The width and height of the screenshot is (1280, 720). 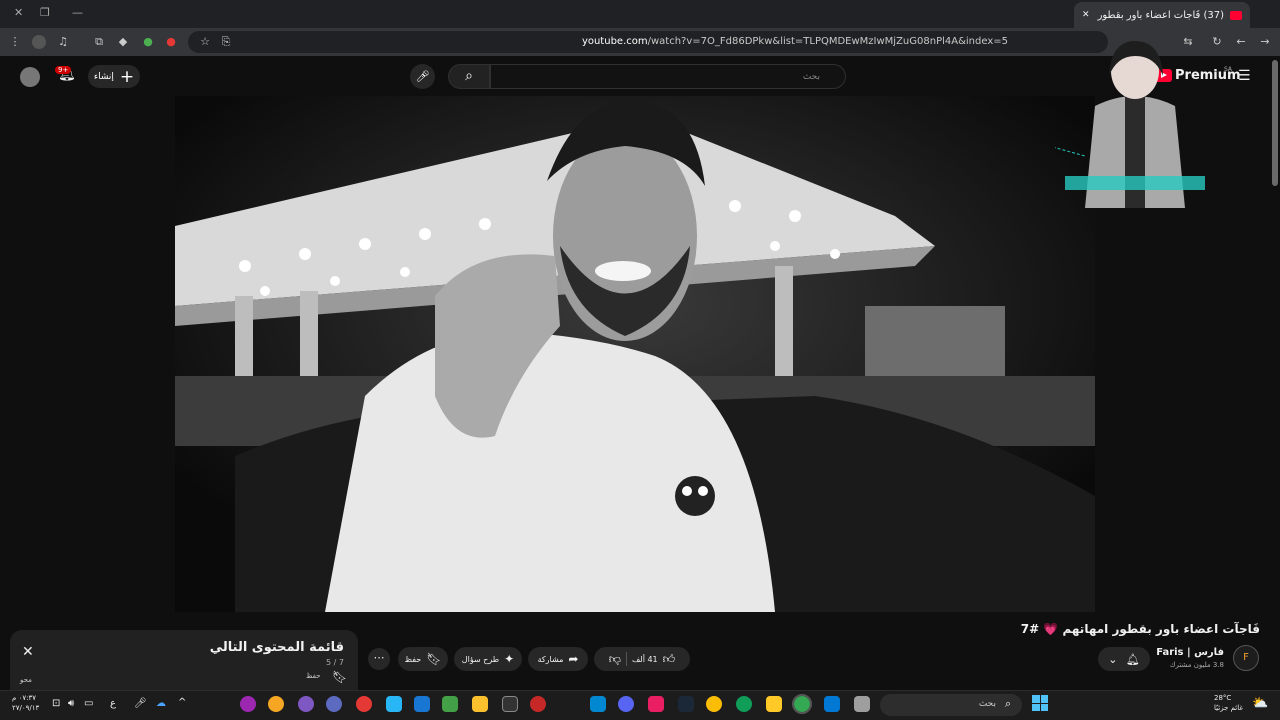 What do you see at coordinates (774, 704) in the screenshot?
I see `file-explorer-icon` at bounding box center [774, 704].